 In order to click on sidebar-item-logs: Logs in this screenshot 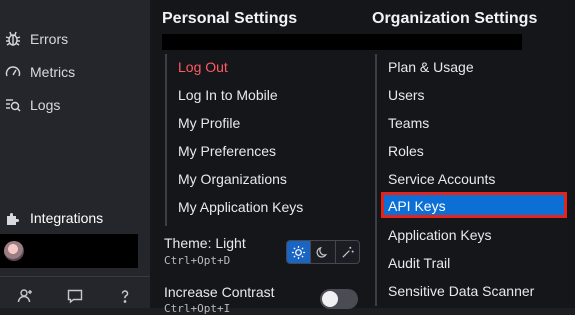, I will do `click(32, 105)`.